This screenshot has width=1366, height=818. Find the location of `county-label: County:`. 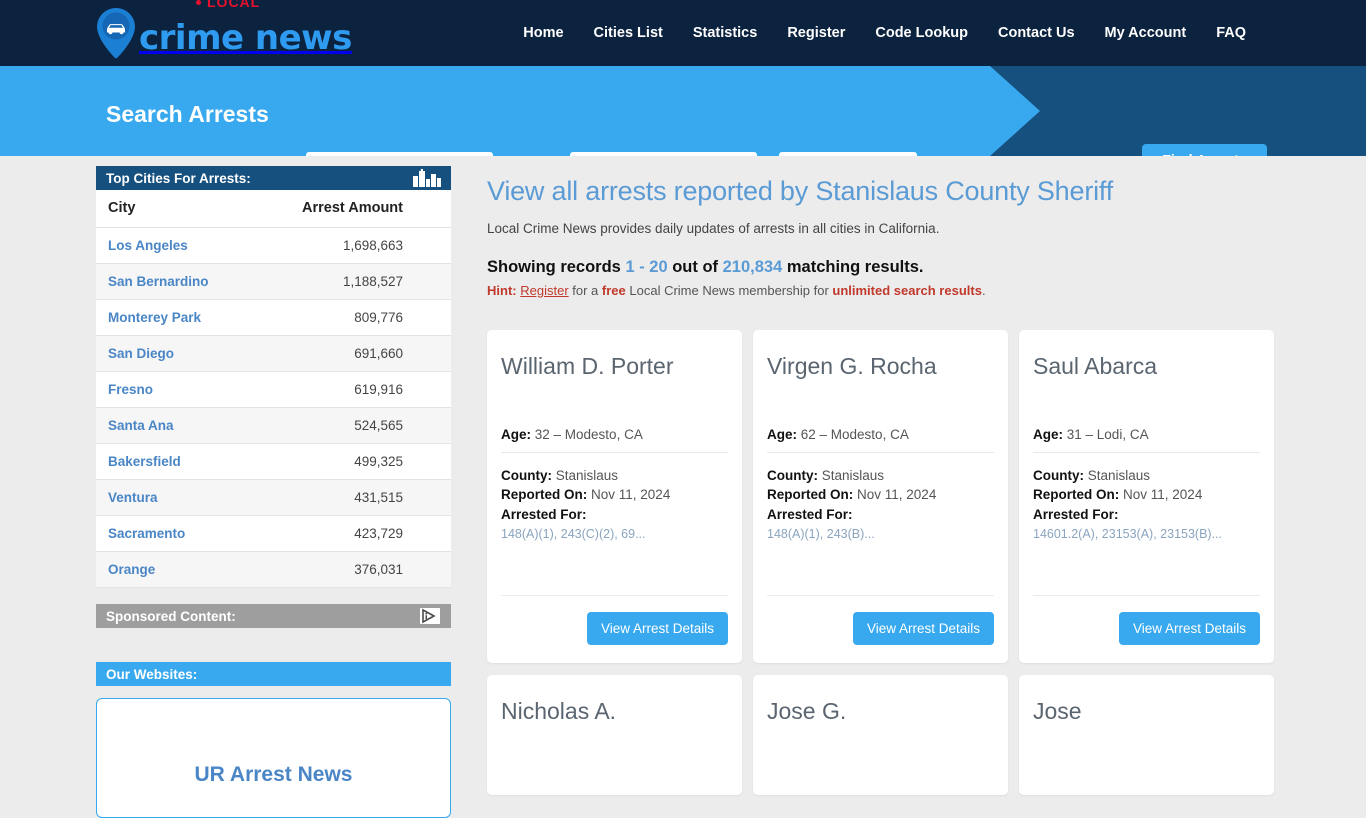

county-label: County: is located at coordinates (1058, 475).